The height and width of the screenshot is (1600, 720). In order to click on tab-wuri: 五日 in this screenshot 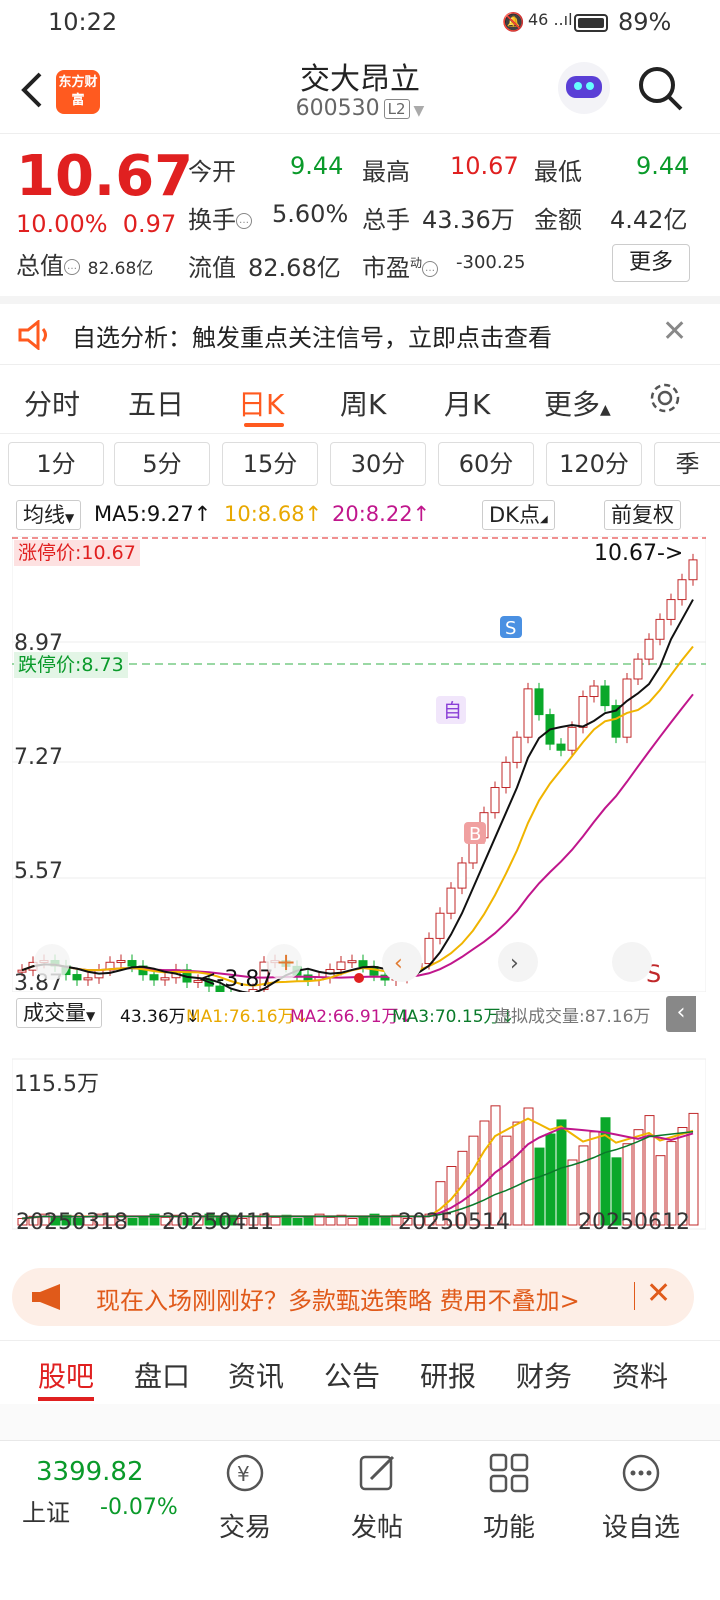, I will do `click(156, 403)`.